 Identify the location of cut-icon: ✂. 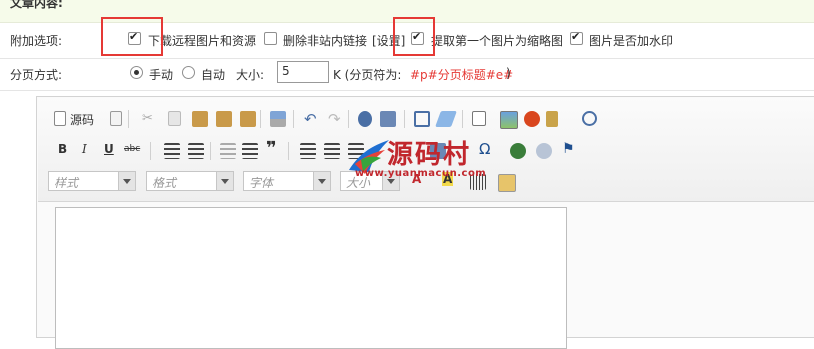
(150, 119).